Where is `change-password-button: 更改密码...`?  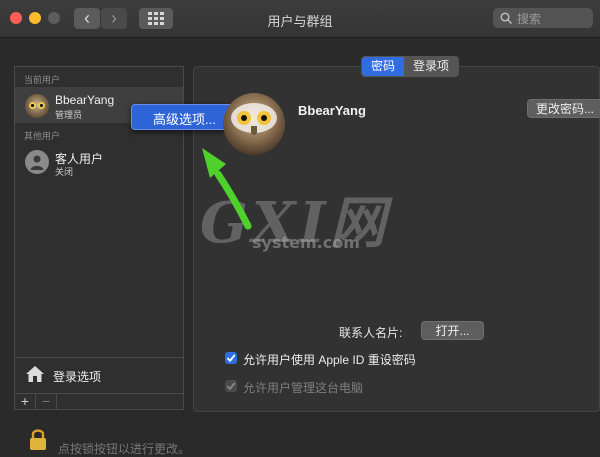 change-password-button: 更改密码... is located at coordinates (563, 108).